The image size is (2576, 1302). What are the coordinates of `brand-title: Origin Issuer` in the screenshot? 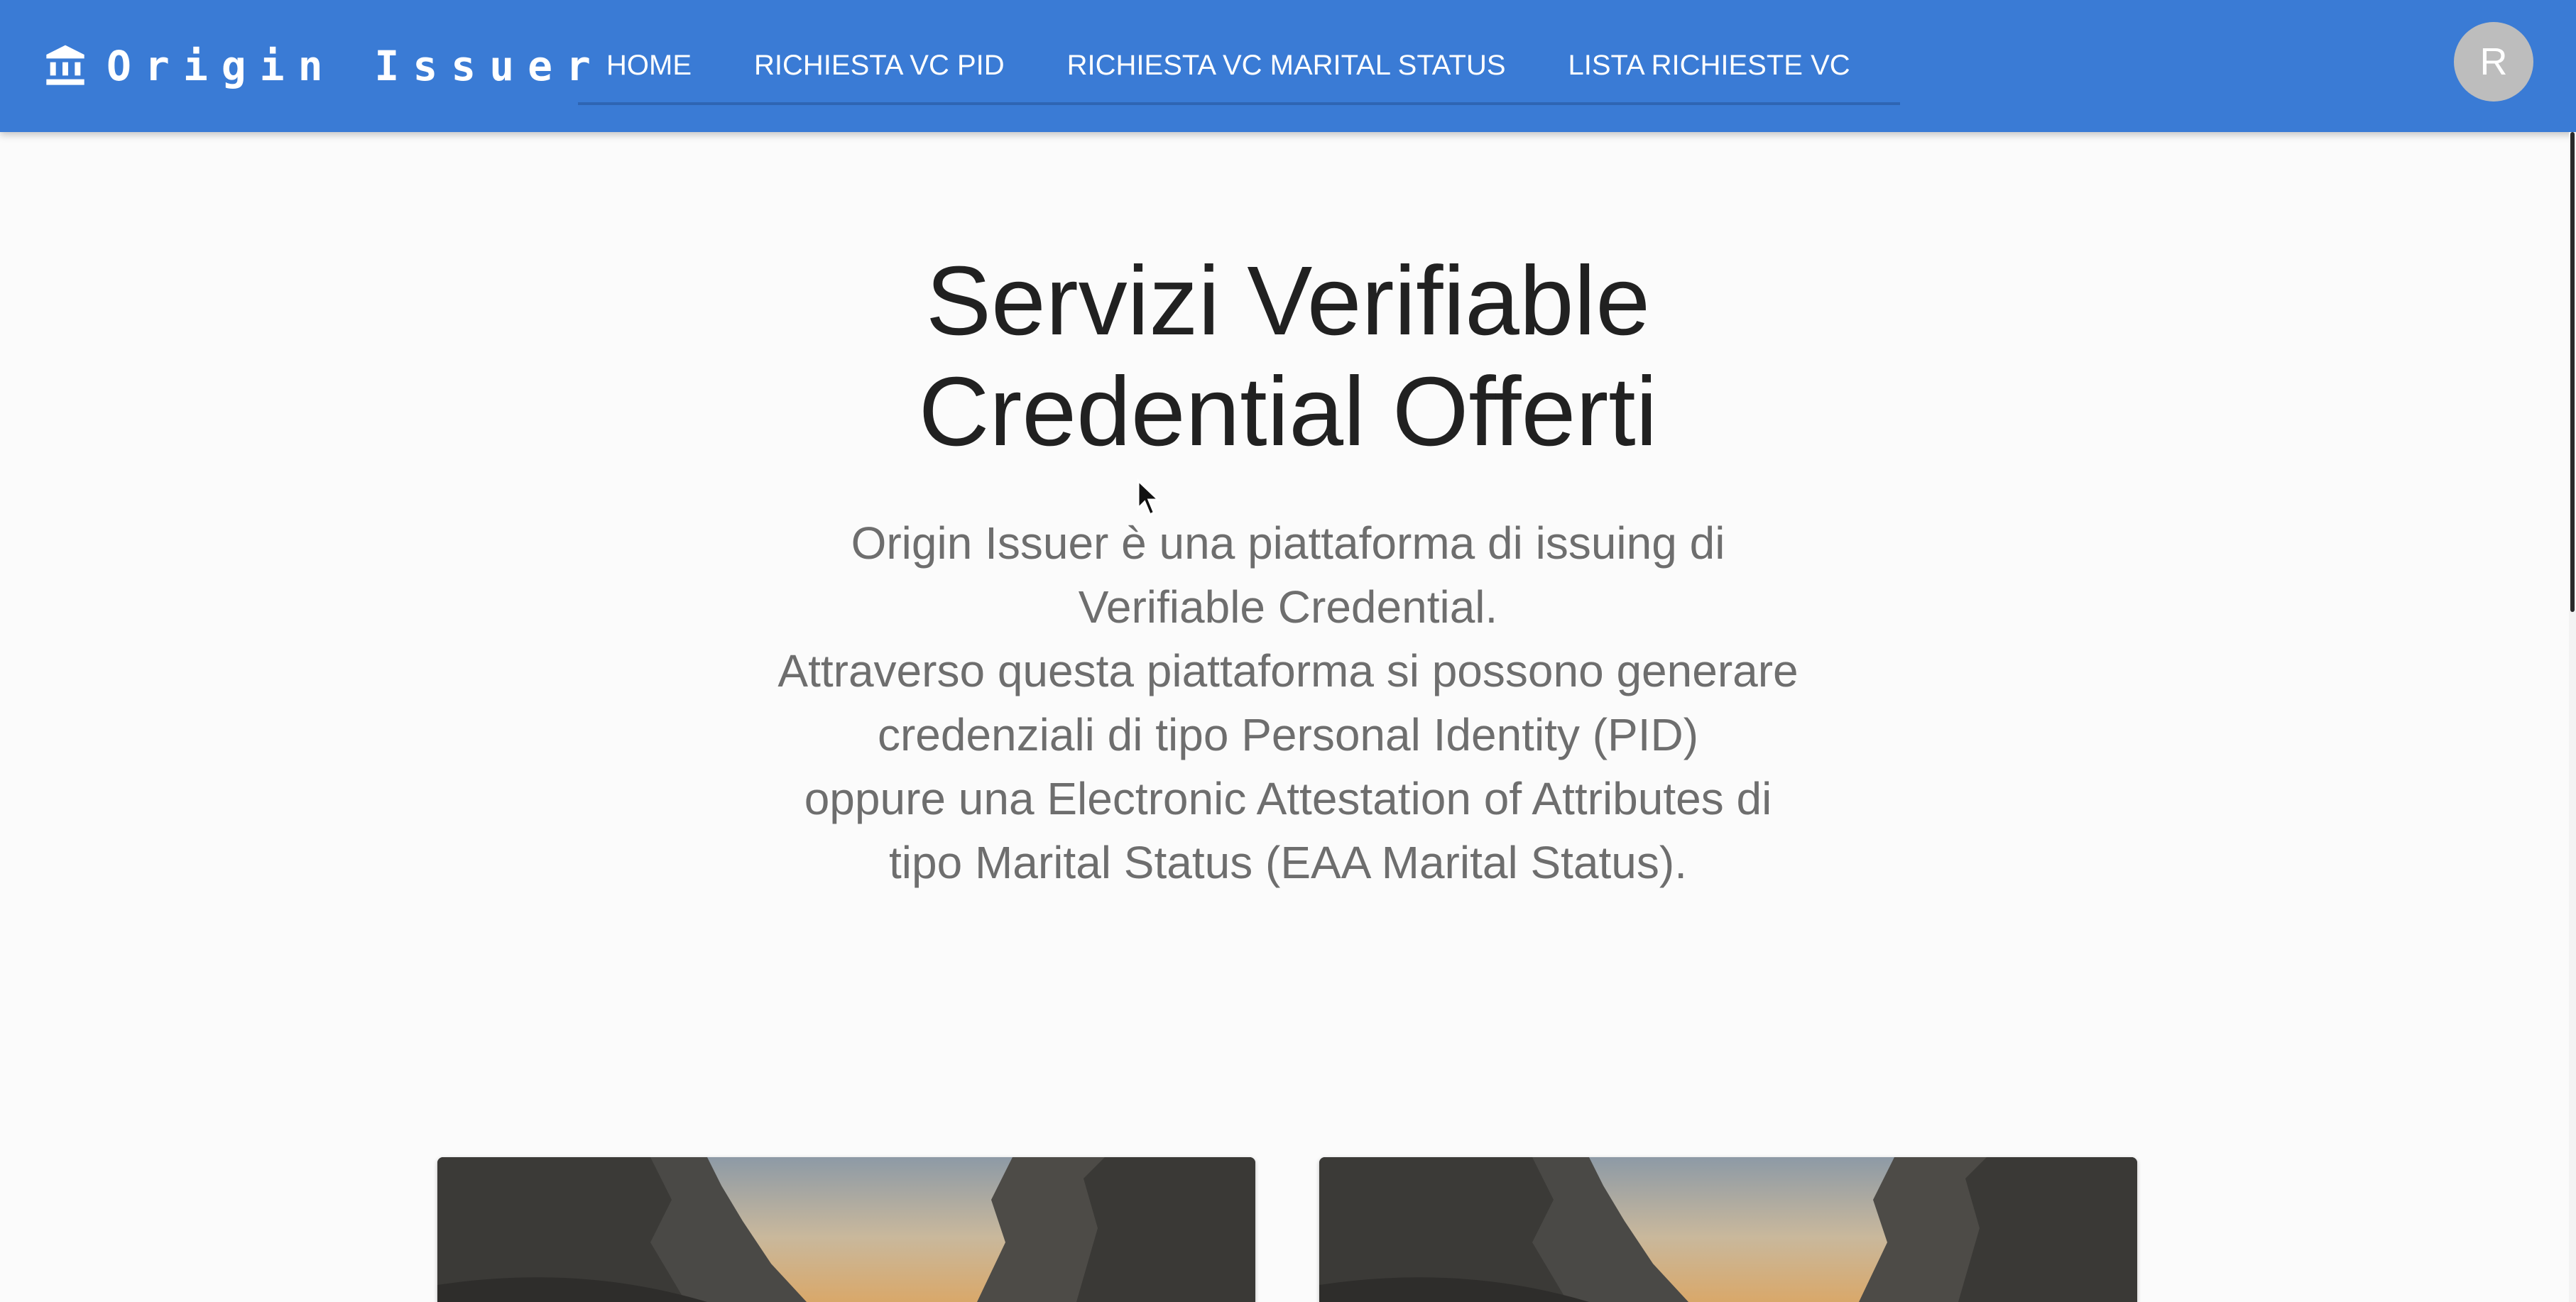 It's located at (355, 66).